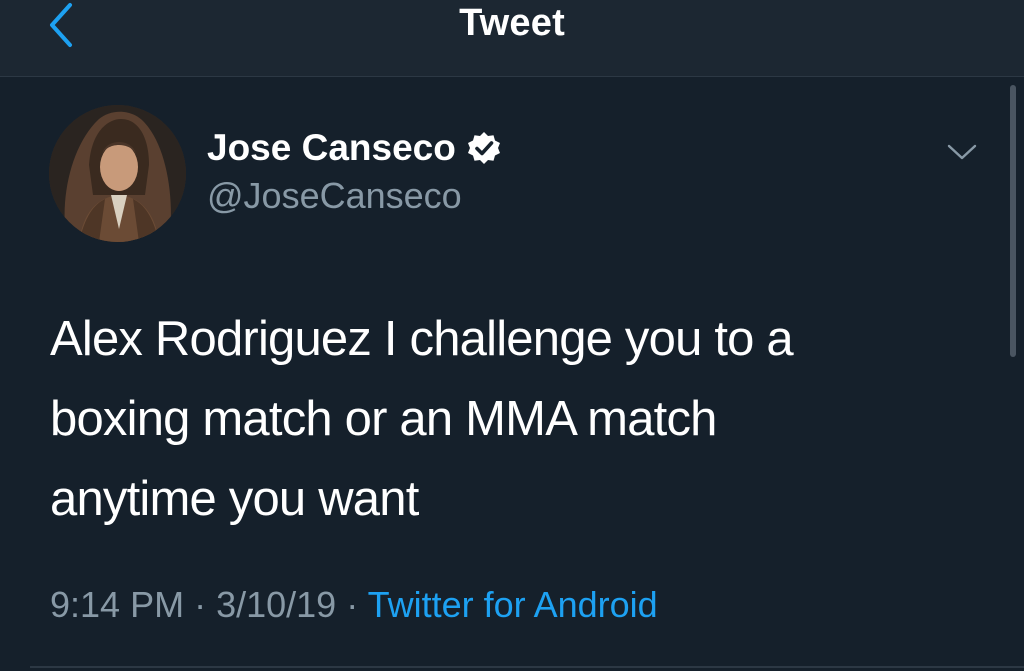 The width and height of the screenshot is (1024, 671). I want to click on verified-badge-icon, so click(483, 148).